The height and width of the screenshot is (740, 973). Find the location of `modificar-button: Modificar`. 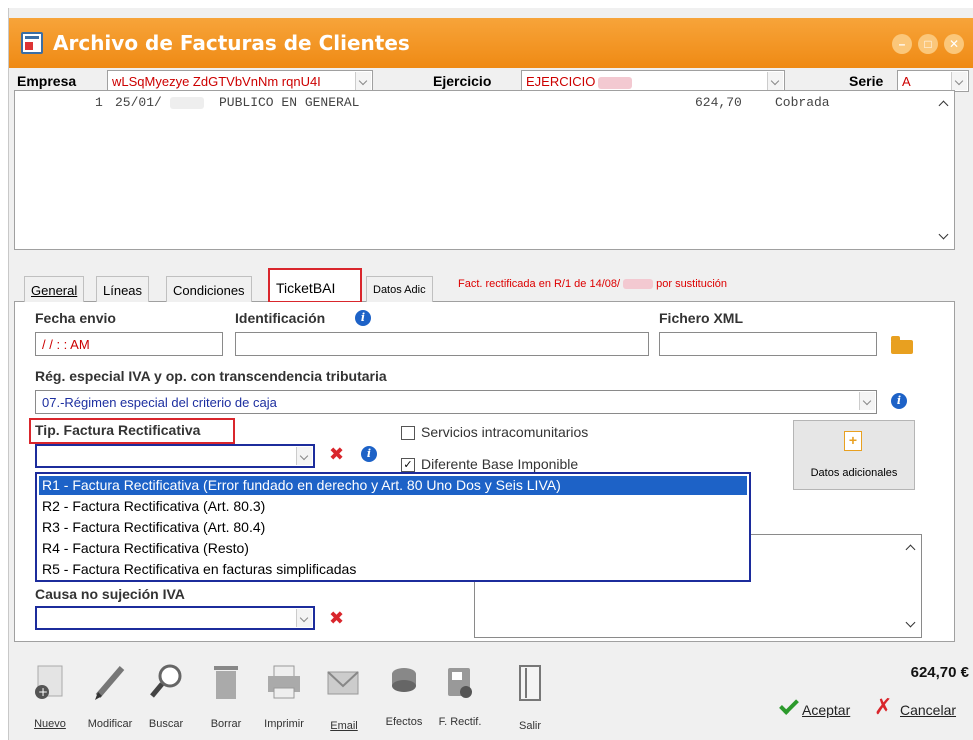

modificar-button: Modificar is located at coordinates (110, 697).